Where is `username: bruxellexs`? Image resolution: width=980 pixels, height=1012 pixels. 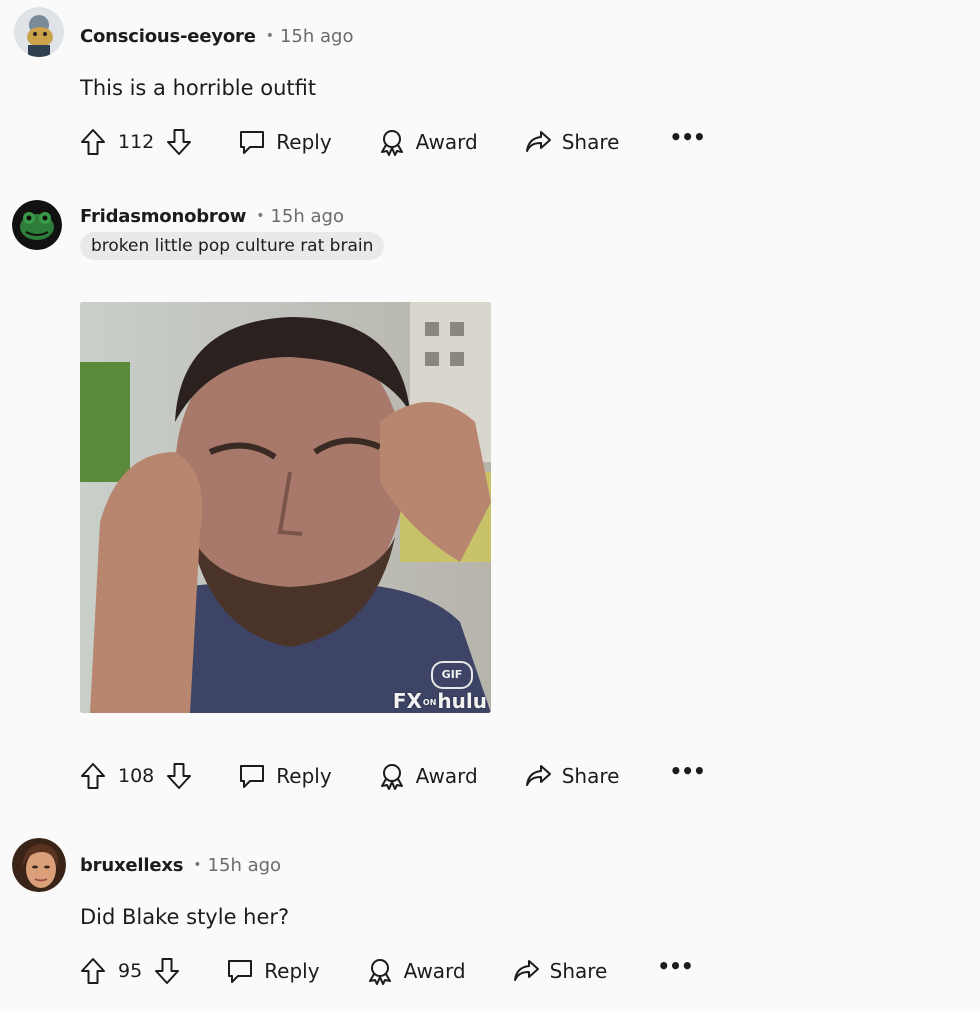 username: bruxellexs is located at coordinates (131, 865).